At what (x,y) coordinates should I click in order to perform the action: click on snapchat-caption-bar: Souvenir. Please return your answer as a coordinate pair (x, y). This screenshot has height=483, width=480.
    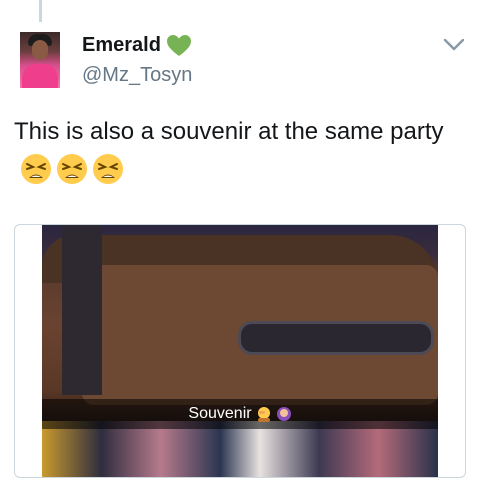
    Looking at the image, I should click on (240, 414).